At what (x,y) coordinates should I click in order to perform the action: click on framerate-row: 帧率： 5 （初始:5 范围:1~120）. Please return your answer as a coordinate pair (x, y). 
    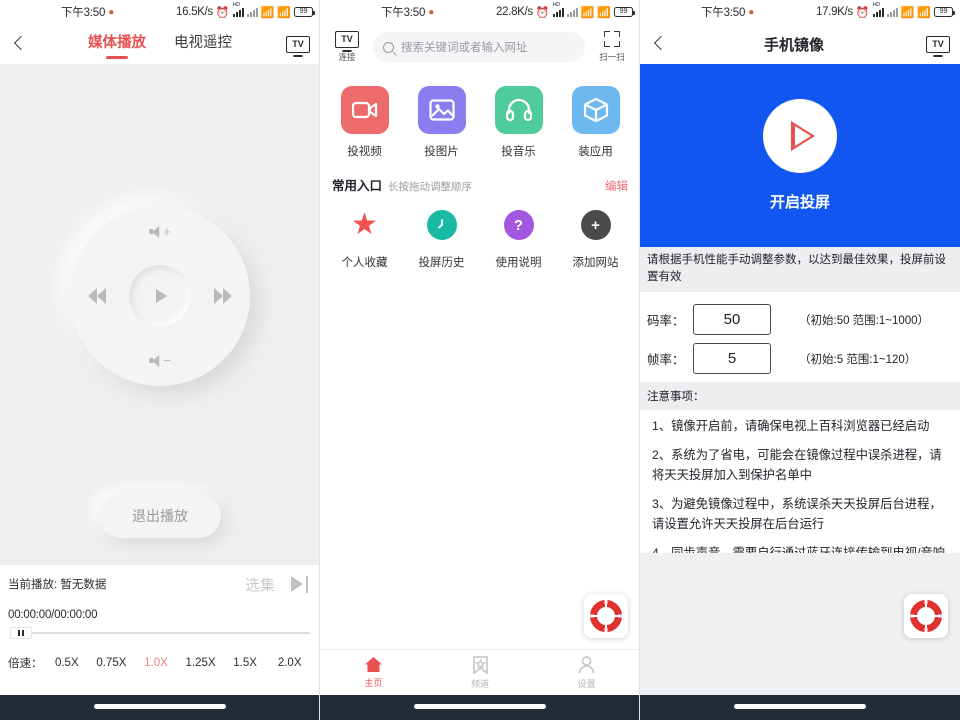
    Looking at the image, I should click on (800, 358).